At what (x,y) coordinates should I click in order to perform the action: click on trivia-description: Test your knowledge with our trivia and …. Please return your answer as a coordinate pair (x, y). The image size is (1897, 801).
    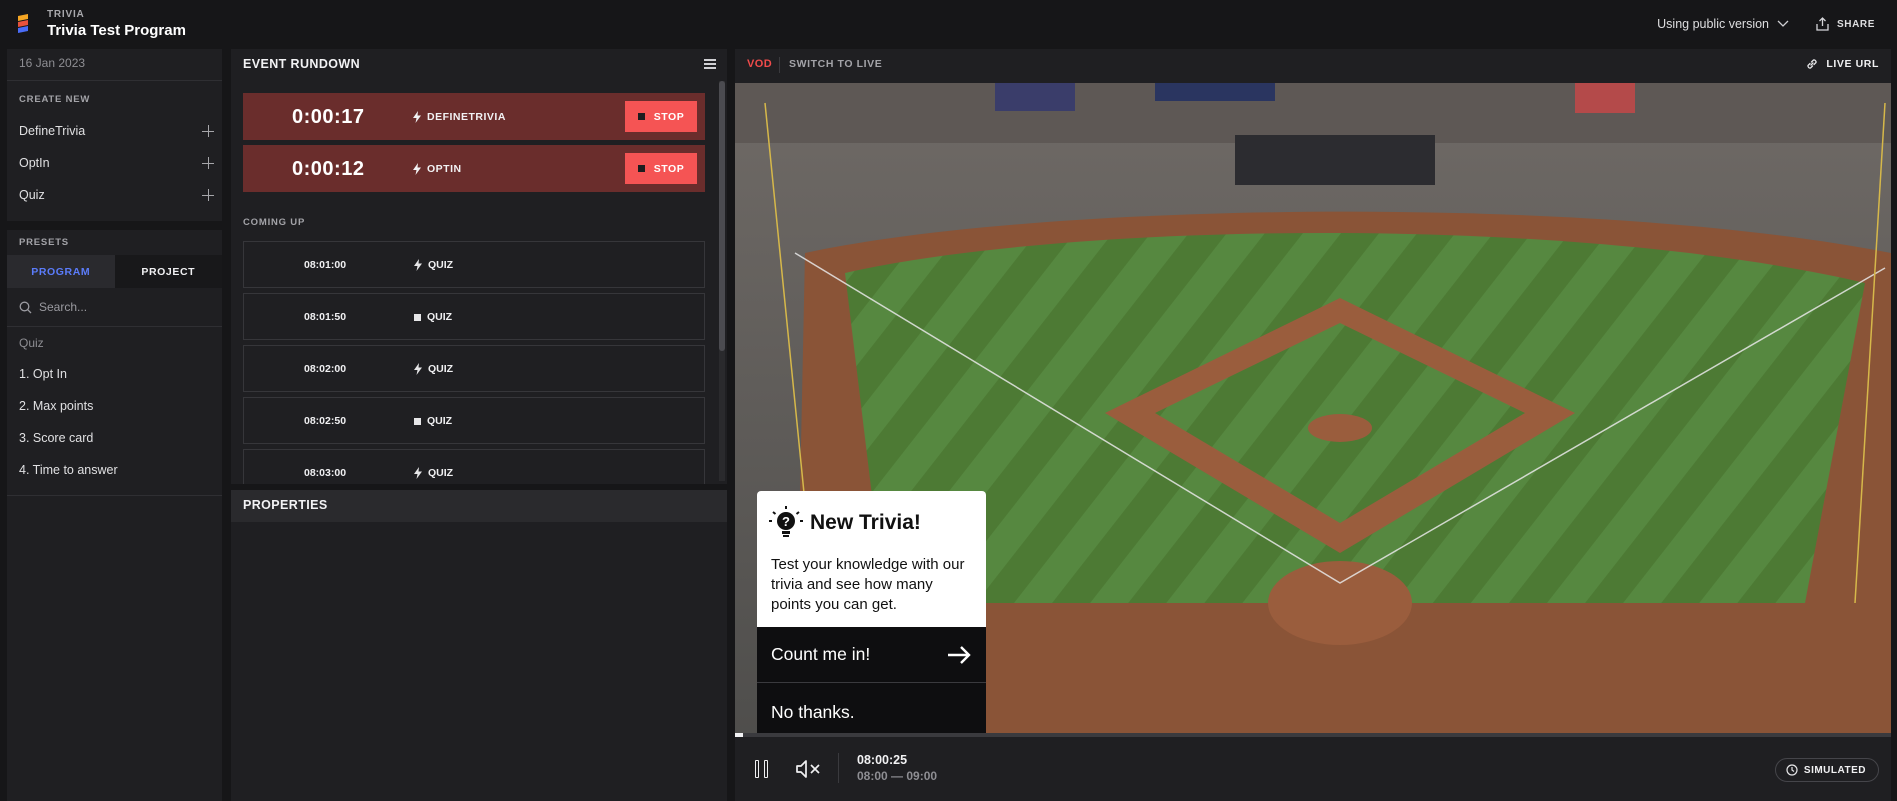
    Looking at the image, I should click on (868, 584).